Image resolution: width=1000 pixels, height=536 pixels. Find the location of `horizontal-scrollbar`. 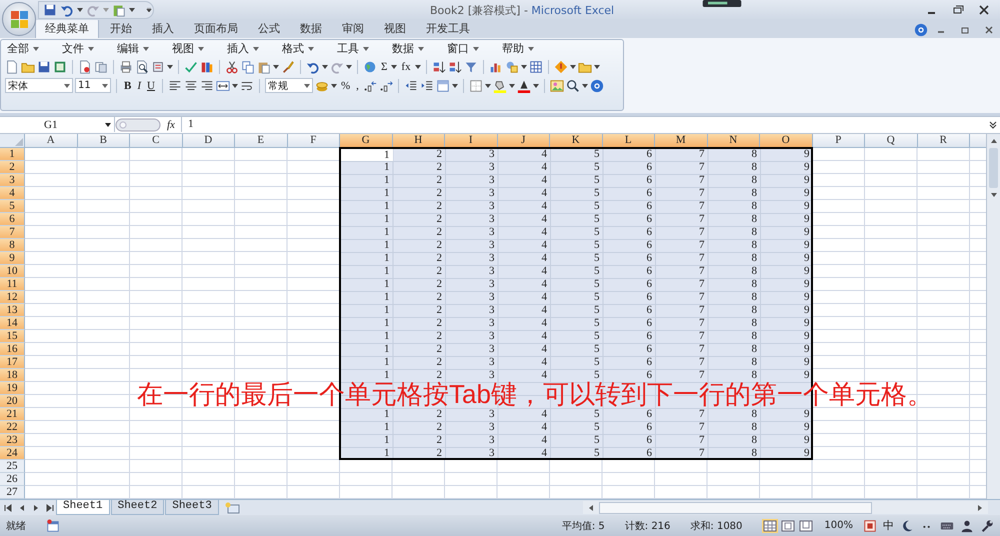

horizontal-scrollbar is located at coordinates (785, 507).